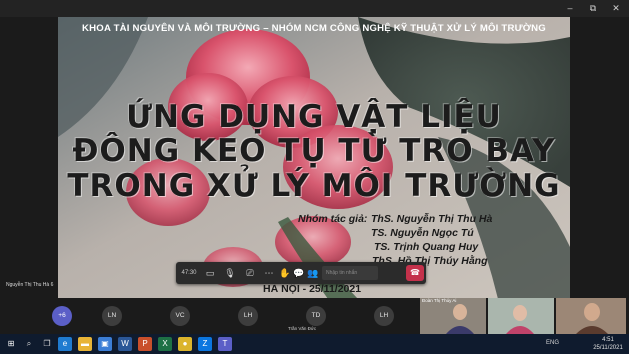  I want to click on participants-icon: 👥, so click(313, 273).